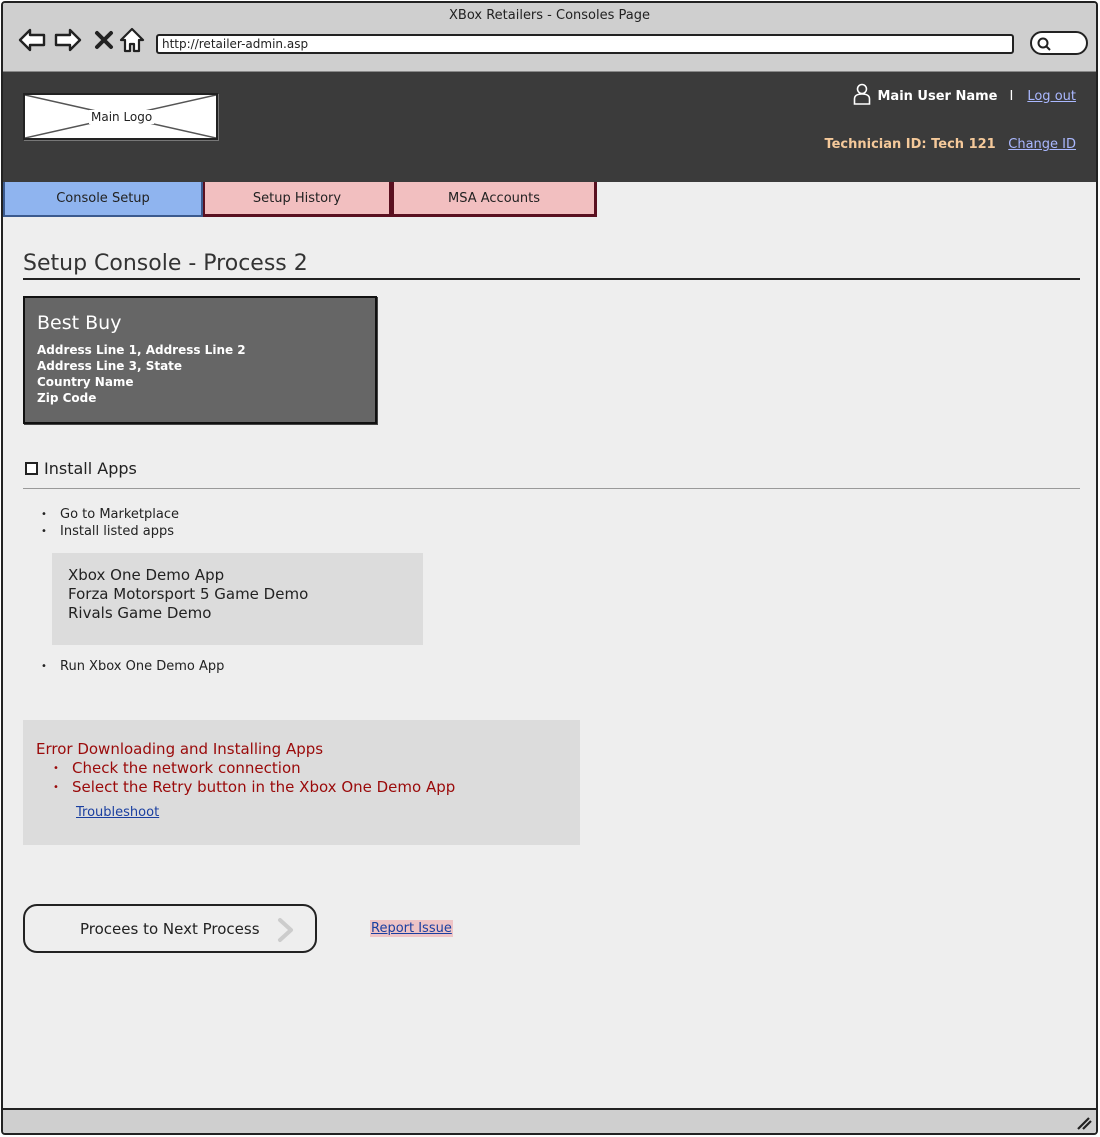  I want to click on install-apps-label: Install Apps, so click(90, 468).